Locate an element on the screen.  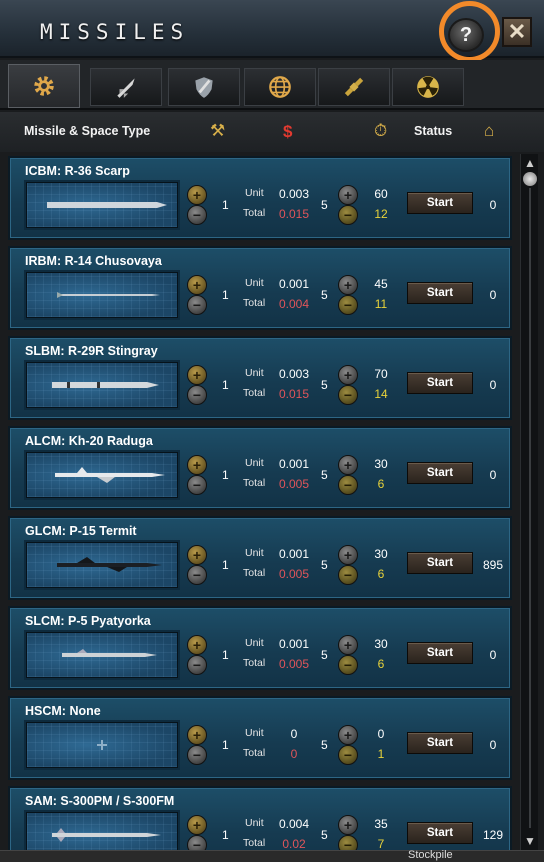
missile-type-name: HSCM: None is located at coordinates (63, 711).